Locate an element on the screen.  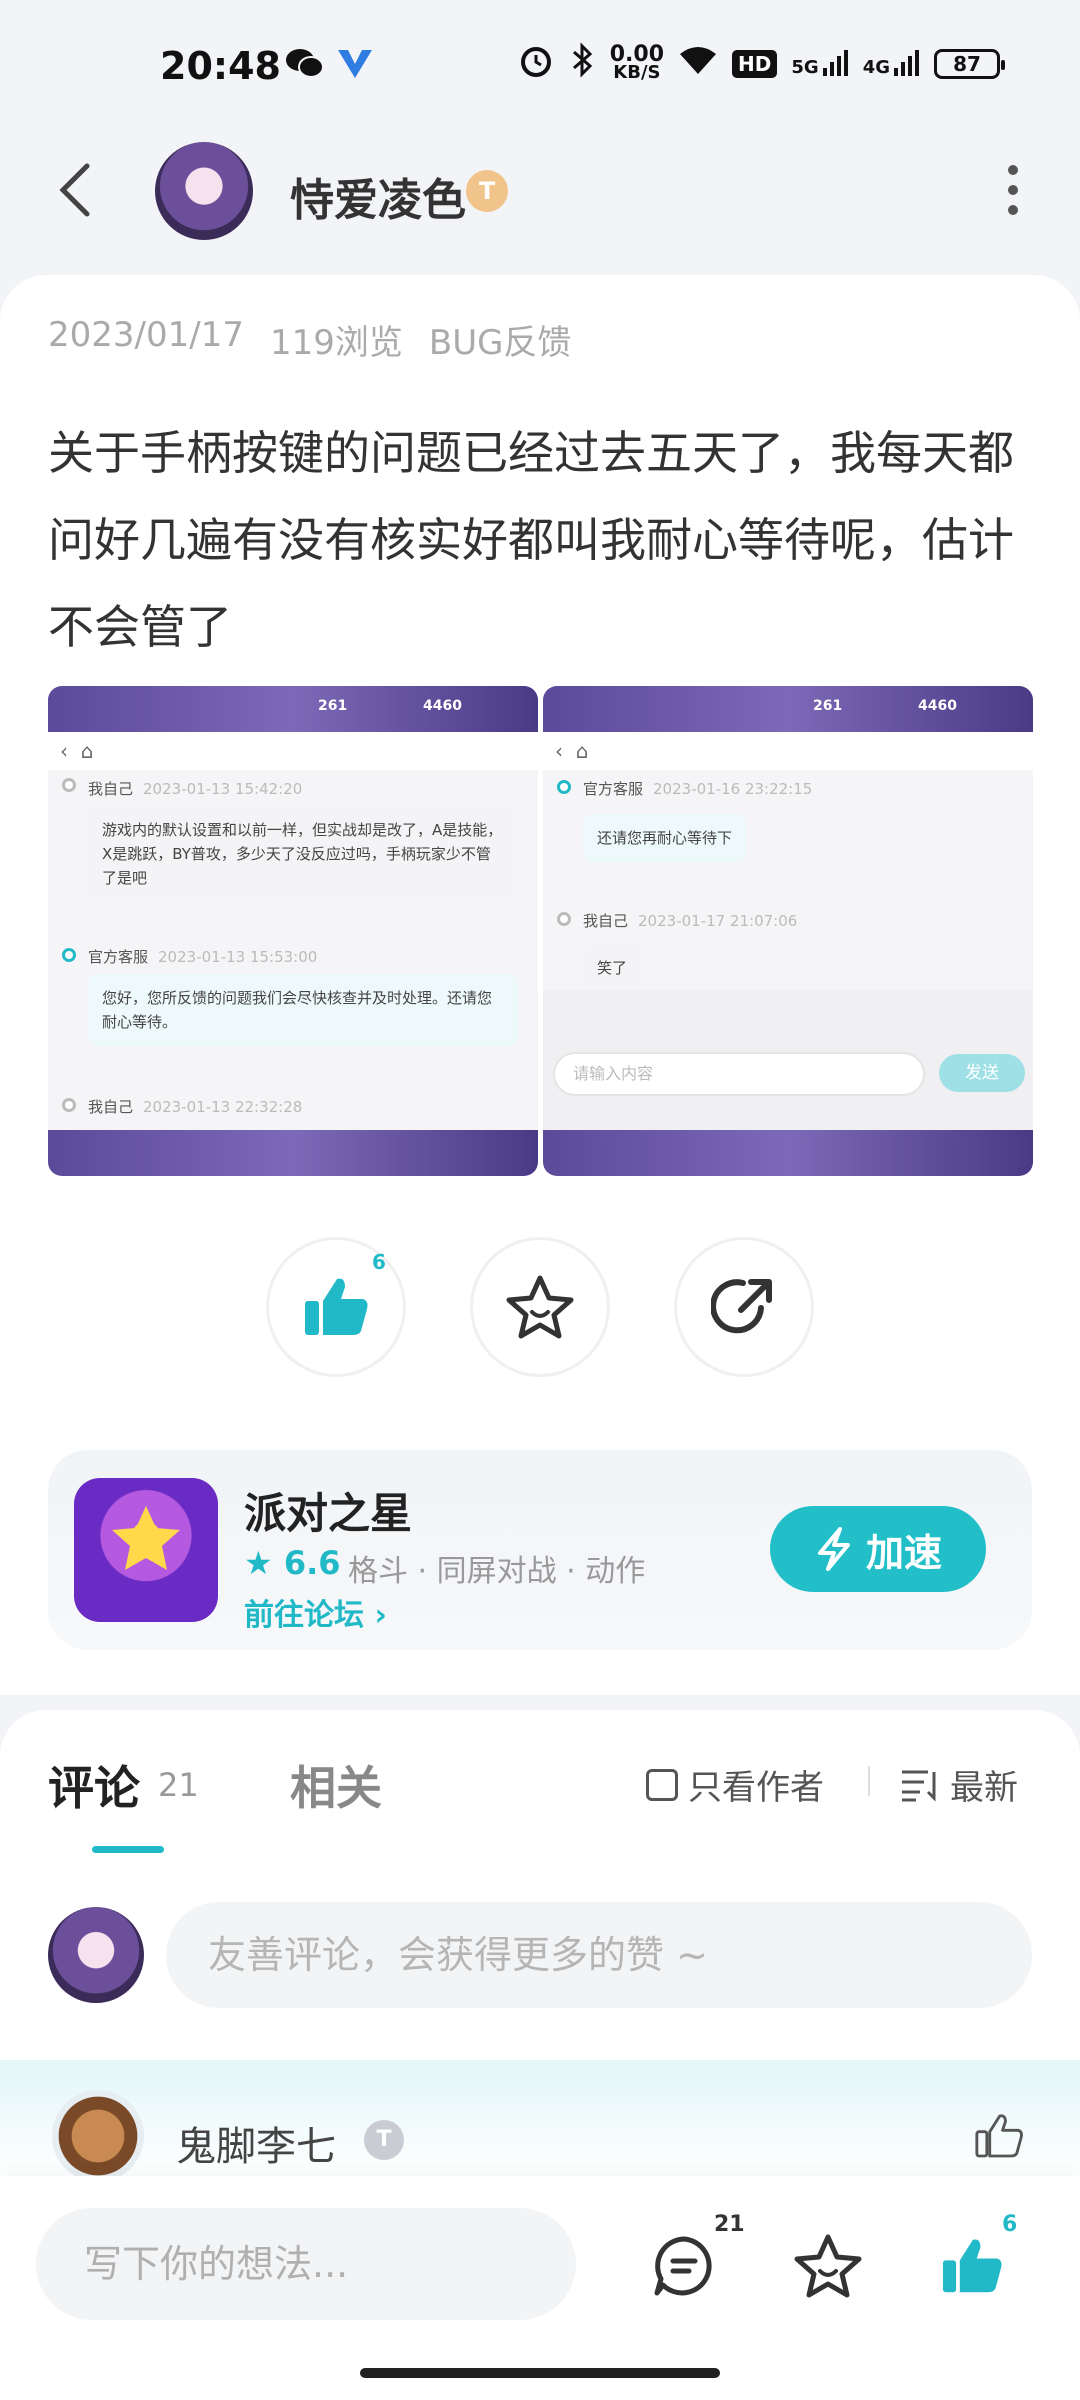
only-author-label: 只看作者 is located at coordinates (756, 1788).